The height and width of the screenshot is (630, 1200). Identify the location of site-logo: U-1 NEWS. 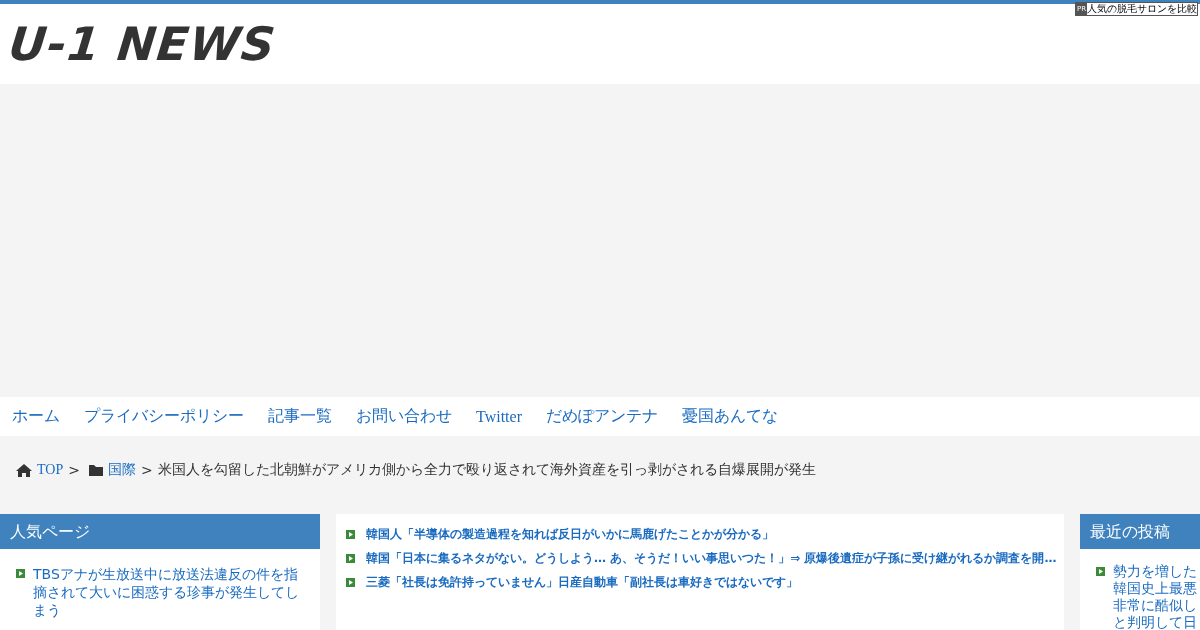
(140, 37).